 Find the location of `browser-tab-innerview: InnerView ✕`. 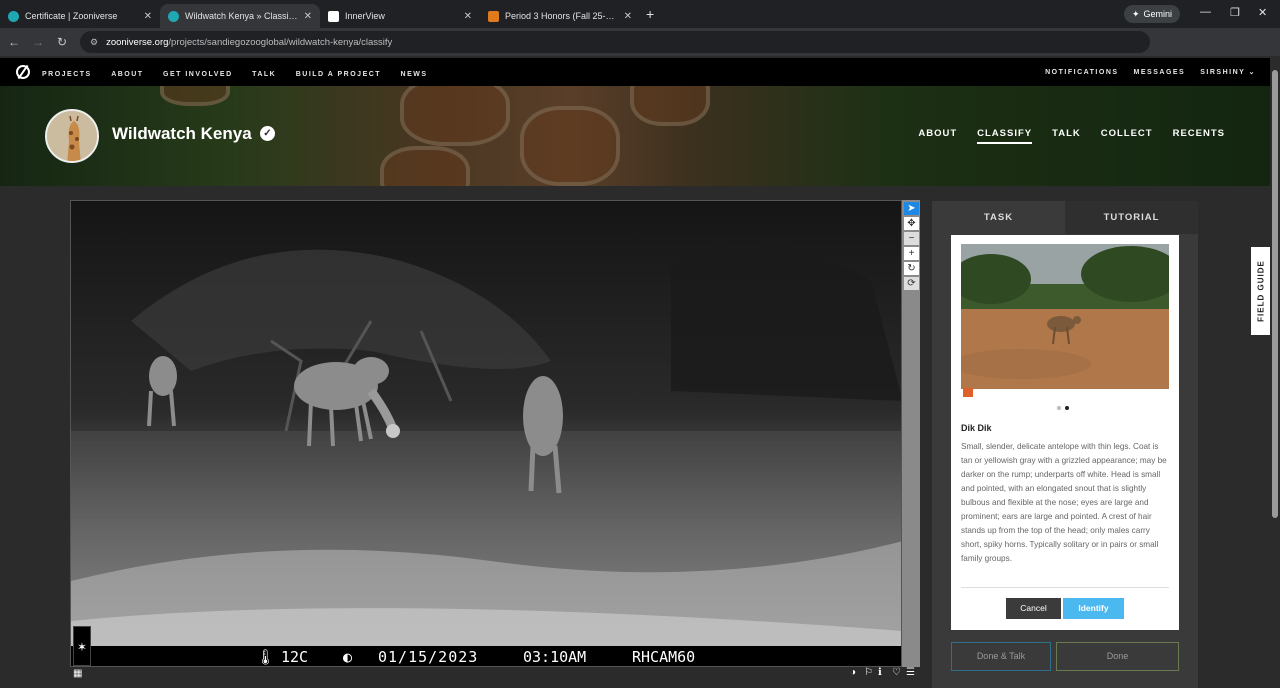

browser-tab-innerview: InnerView ✕ is located at coordinates (400, 16).